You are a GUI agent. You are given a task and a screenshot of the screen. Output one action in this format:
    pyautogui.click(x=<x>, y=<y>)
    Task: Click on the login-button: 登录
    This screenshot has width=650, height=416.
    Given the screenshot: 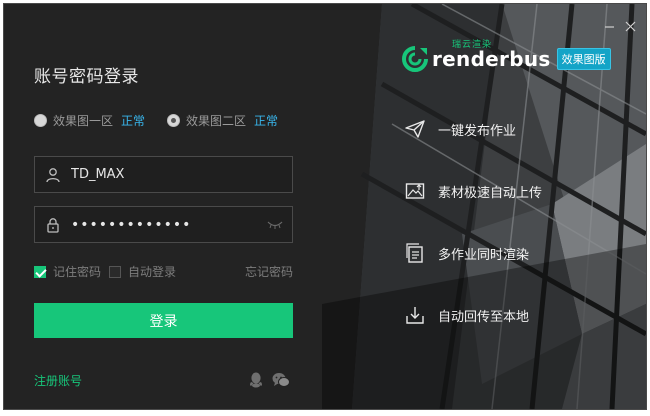 What is the action you would take?
    pyautogui.click(x=163, y=320)
    